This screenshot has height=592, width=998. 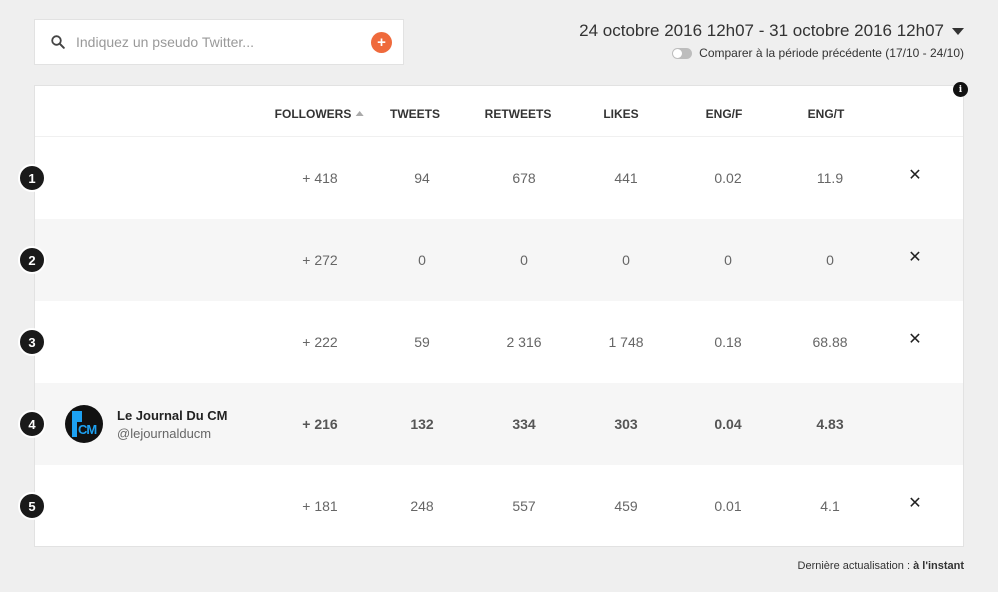 I want to click on header-engf: ENG/F, so click(x=724, y=114).